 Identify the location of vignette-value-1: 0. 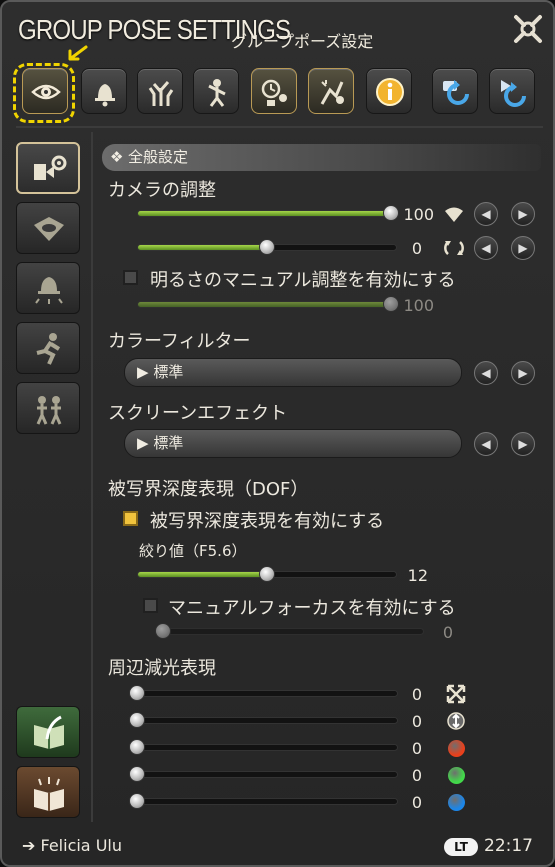
(416, 694).